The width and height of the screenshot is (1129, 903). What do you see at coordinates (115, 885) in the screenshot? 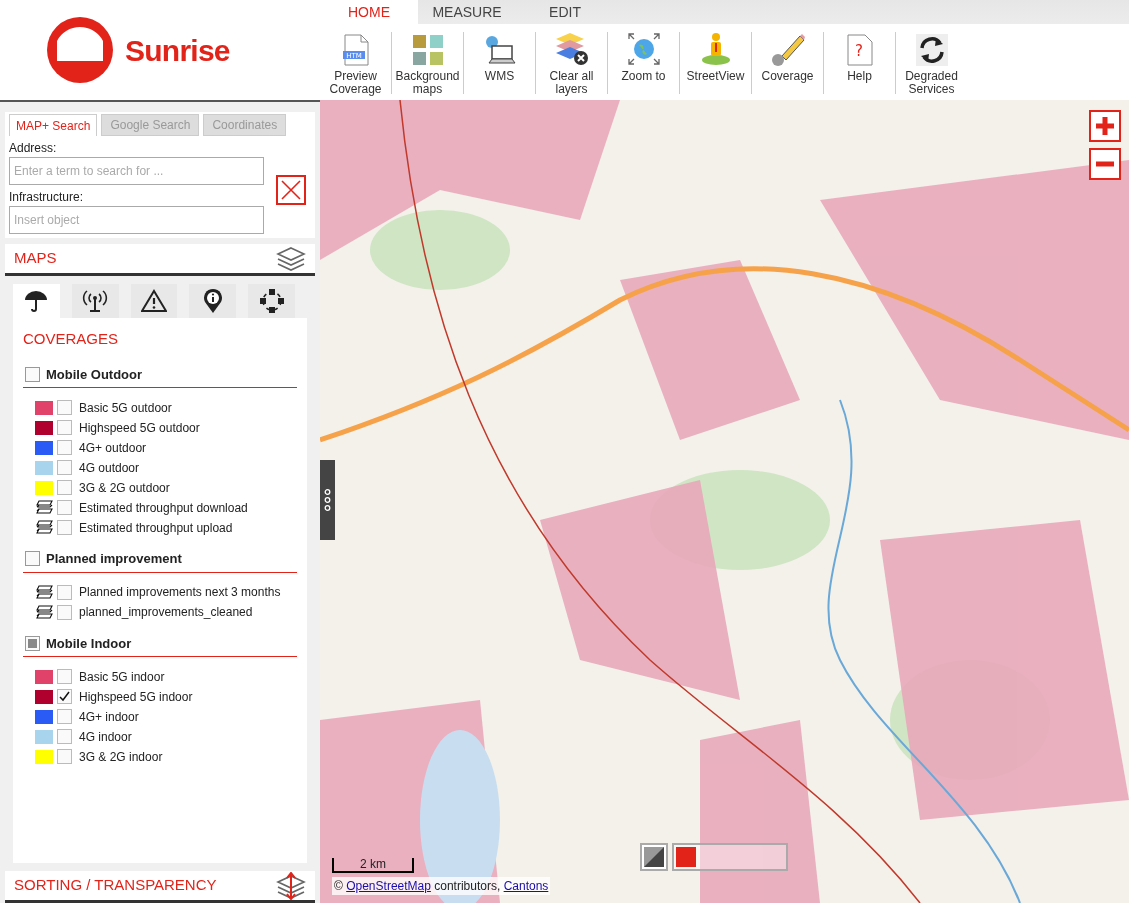
I see `section-title: SORTING / TRANSPARENCY` at bounding box center [115, 885].